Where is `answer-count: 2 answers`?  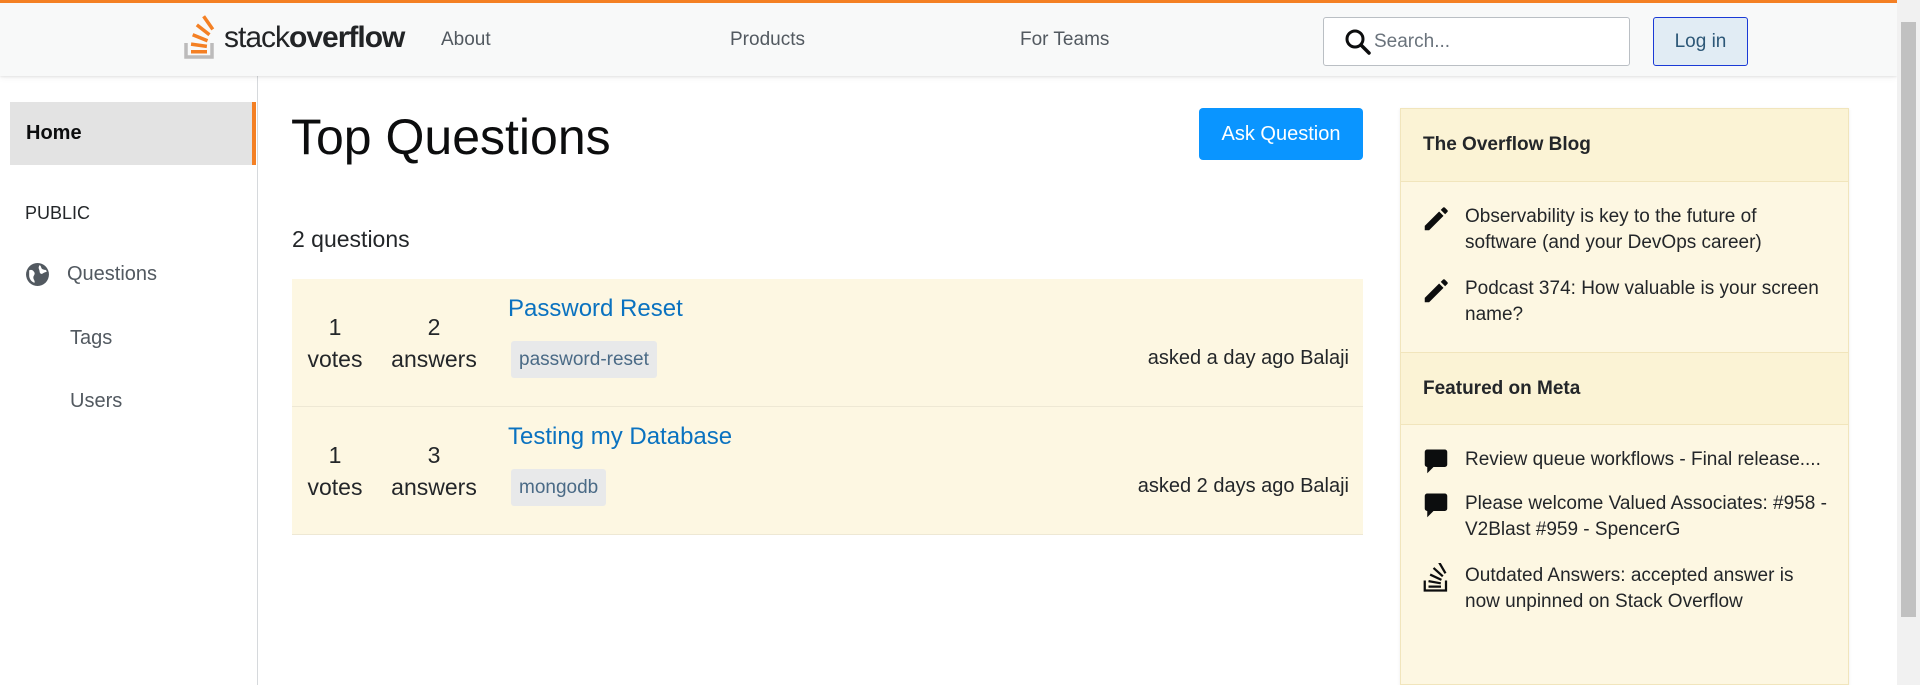 answer-count: 2 answers is located at coordinates (434, 343).